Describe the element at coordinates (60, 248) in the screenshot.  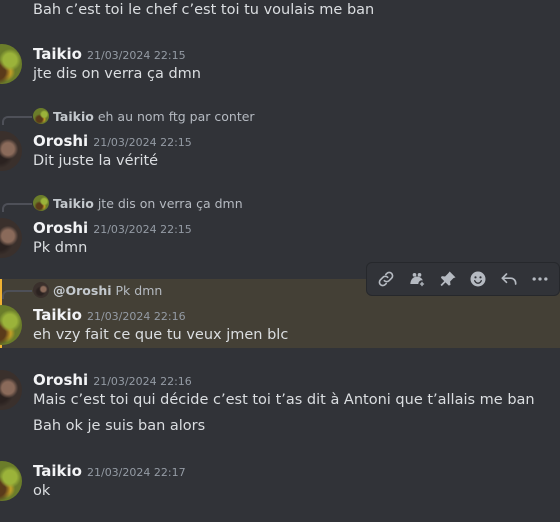
I see `message-text: Pk dmn` at that location.